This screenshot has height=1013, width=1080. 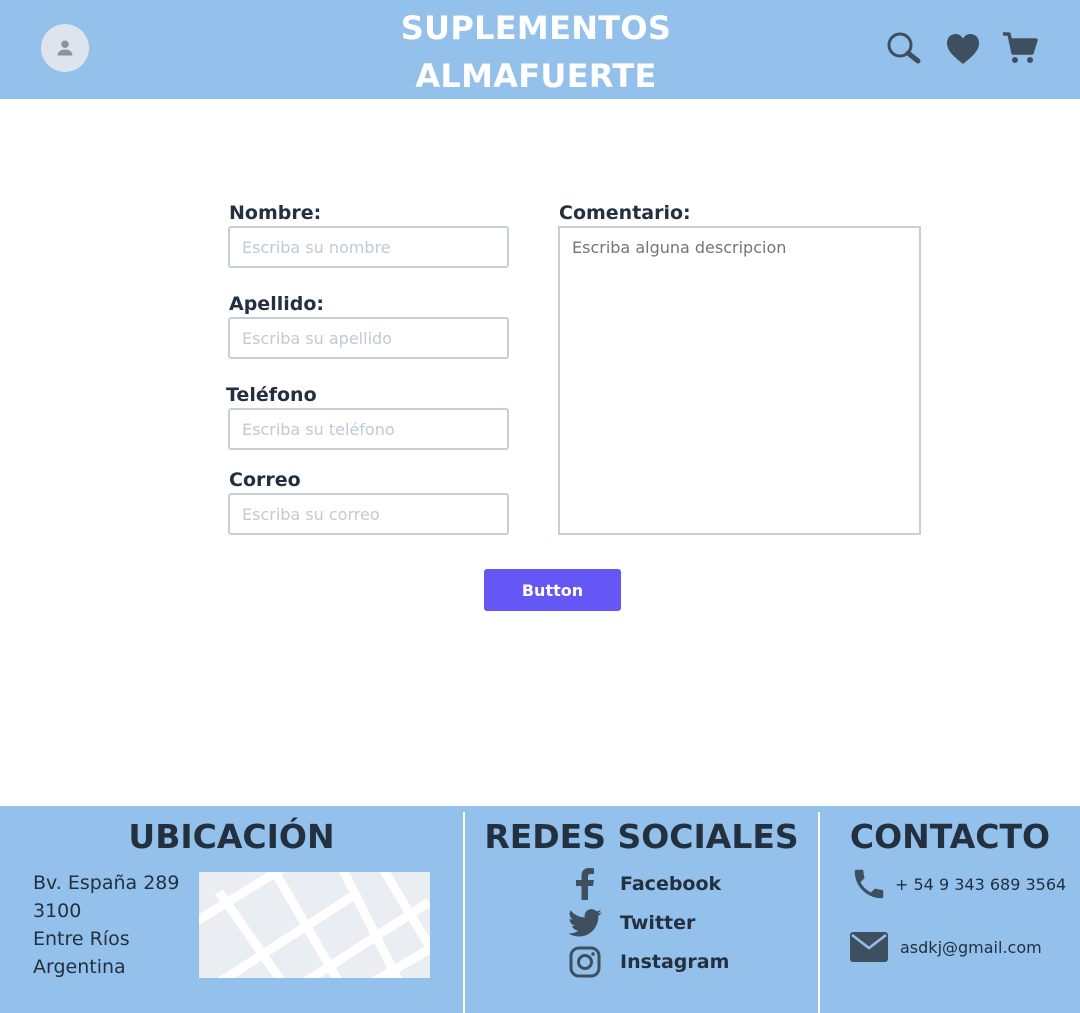 What do you see at coordinates (904, 48) in the screenshot?
I see `search-icon` at bounding box center [904, 48].